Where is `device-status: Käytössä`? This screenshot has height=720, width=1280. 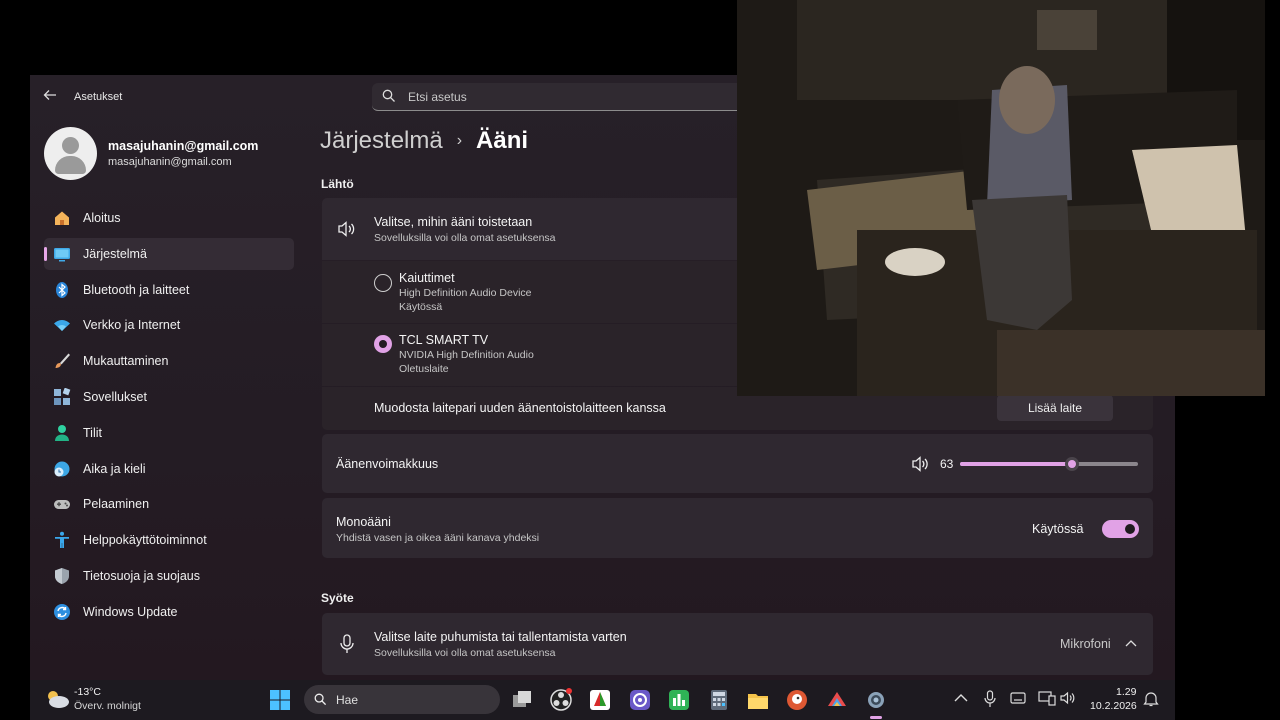
device-status: Käytössä is located at coordinates (421, 307).